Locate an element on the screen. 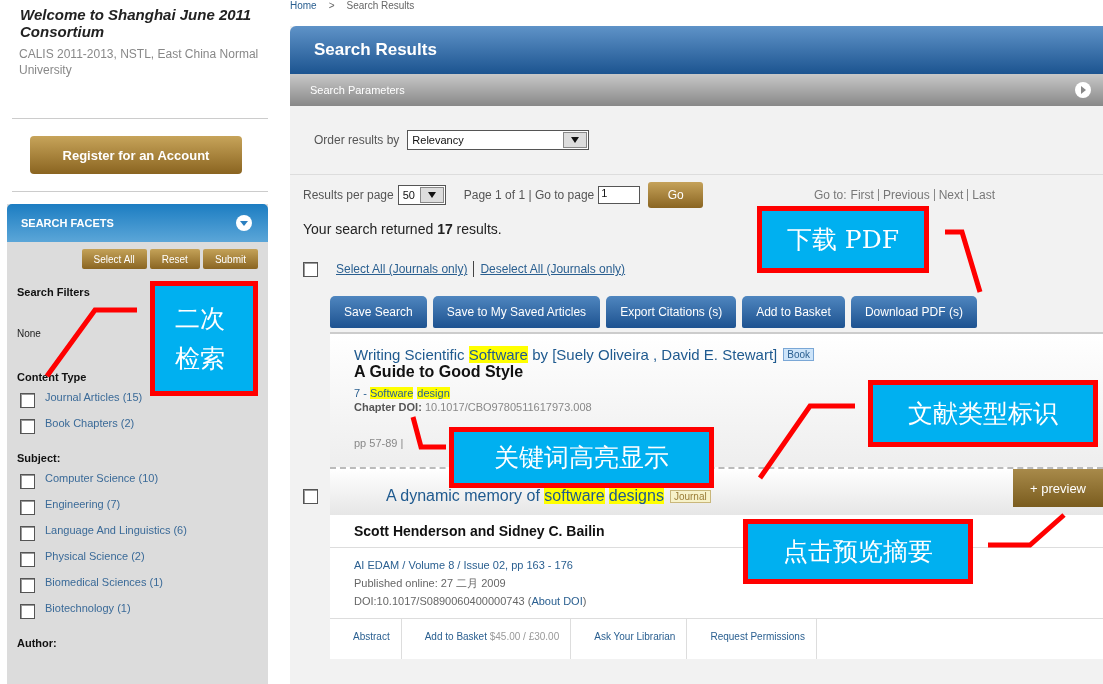 This screenshot has width=1103, height=684. facet-button: Reset is located at coordinates (174, 259).